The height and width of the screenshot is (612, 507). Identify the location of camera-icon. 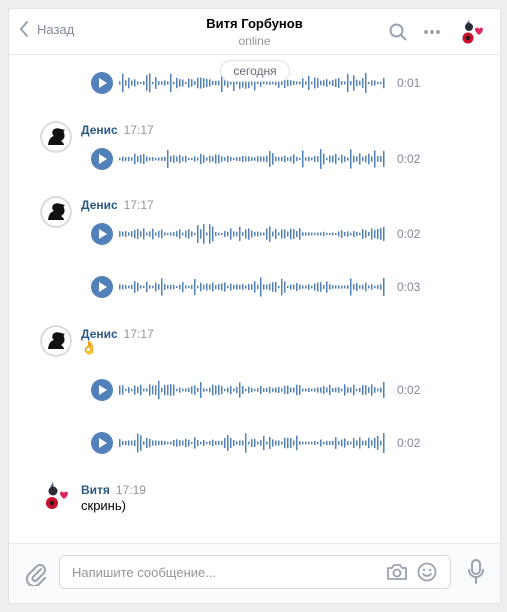
(397, 572).